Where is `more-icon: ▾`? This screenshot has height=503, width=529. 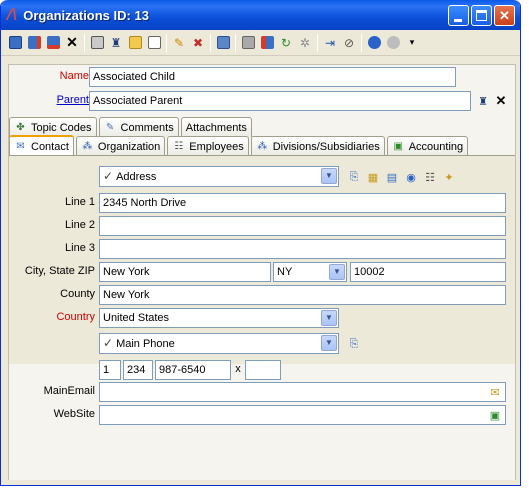
more-icon: ▾ is located at coordinates (412, 43).